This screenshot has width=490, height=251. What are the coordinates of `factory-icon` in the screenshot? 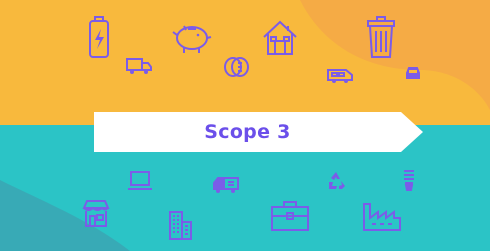 It's located at (382, 217).